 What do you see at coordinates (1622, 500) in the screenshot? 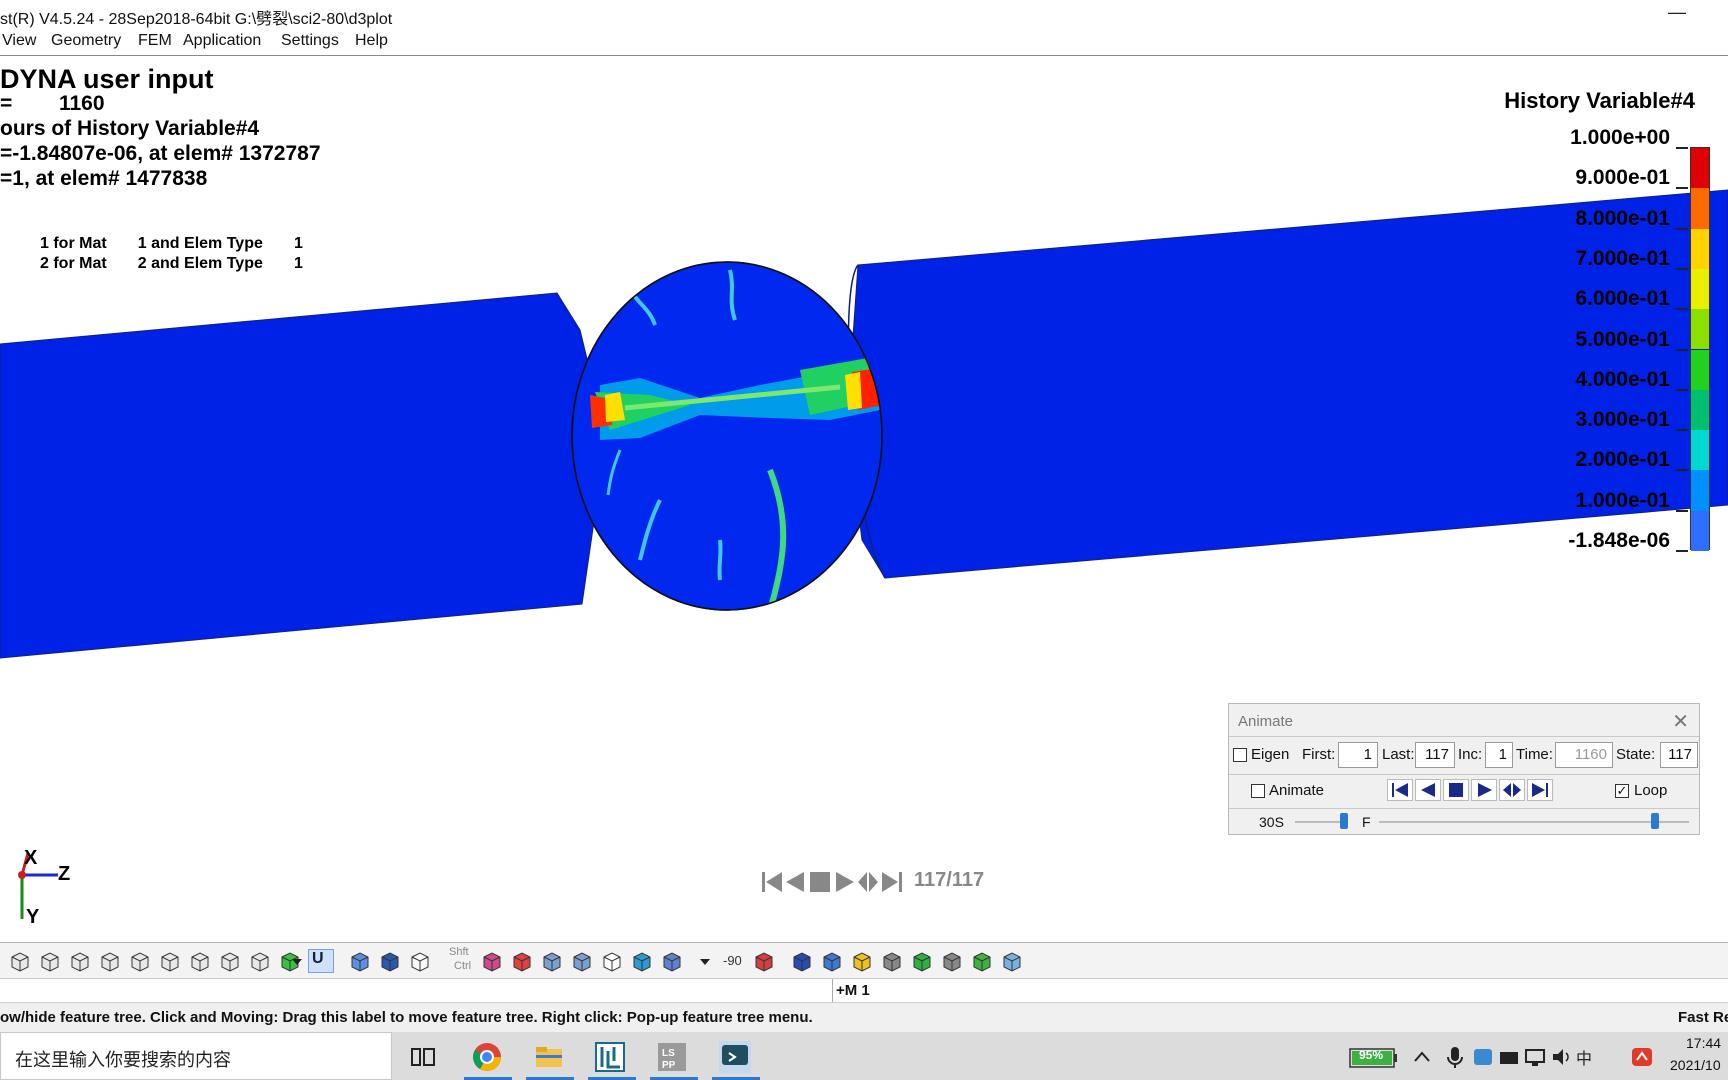
I see `legend-label: 1.000e-01` at bounding box center [1622, 500].